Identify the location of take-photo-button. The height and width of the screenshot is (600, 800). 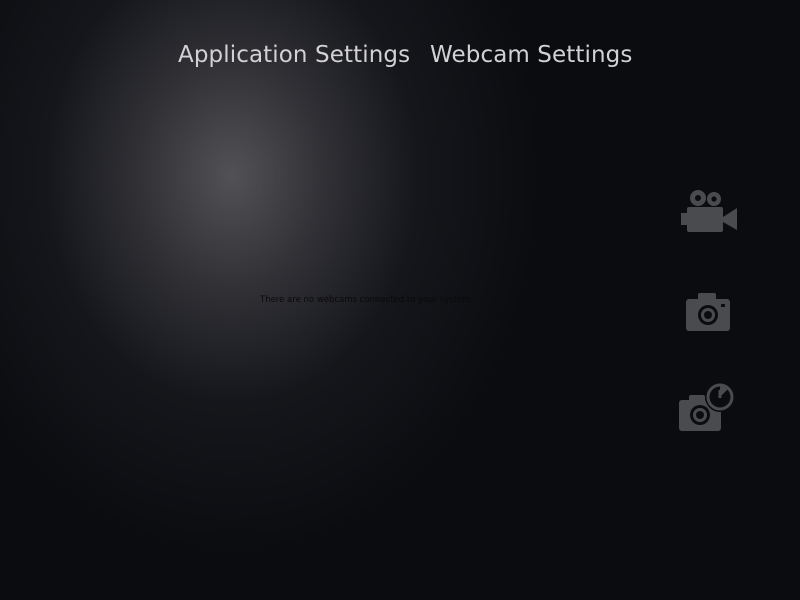
(708, 312).